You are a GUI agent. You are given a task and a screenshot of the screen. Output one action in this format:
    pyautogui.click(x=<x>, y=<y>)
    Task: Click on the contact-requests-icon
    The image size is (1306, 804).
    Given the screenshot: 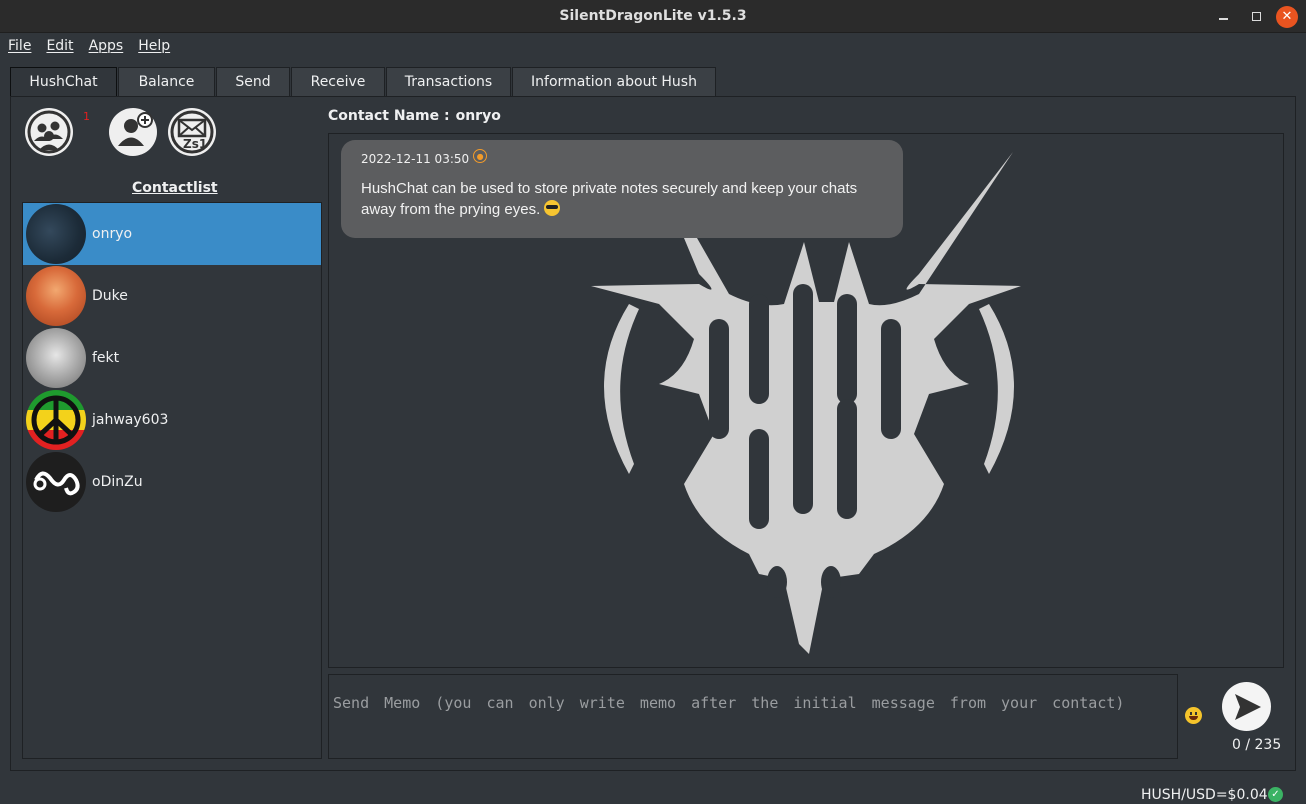 What is the action you would take?
    pyautogui.click(x=49, y=132)
    